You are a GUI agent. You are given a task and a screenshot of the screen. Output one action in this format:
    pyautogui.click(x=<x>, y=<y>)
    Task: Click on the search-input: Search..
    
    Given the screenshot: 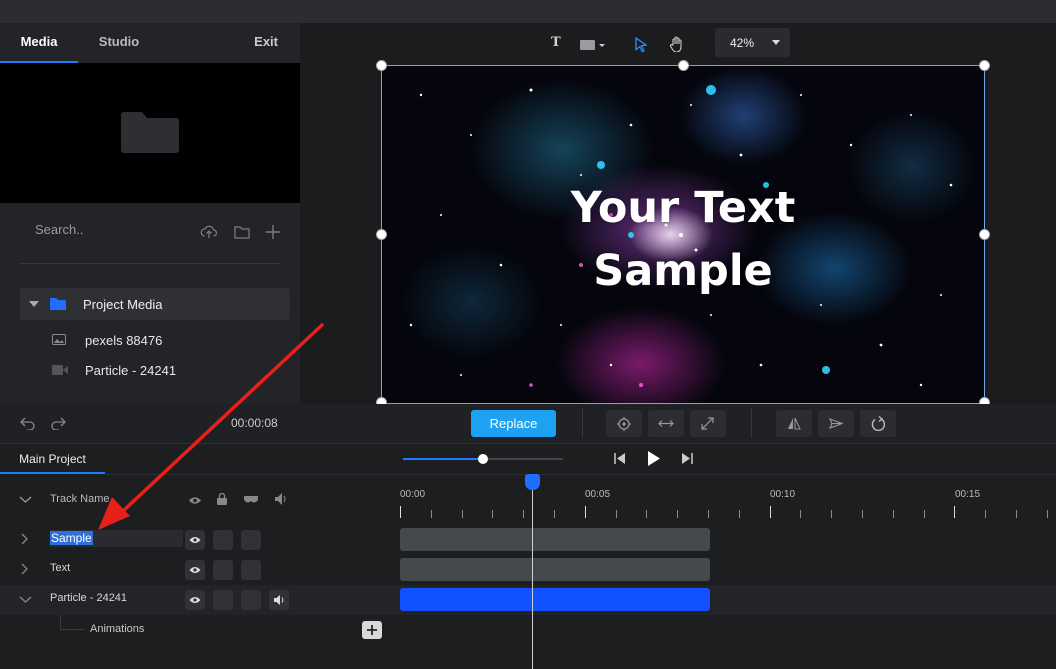 What is the action you would take?
    pyautogui.click(x=59, y=229)
    